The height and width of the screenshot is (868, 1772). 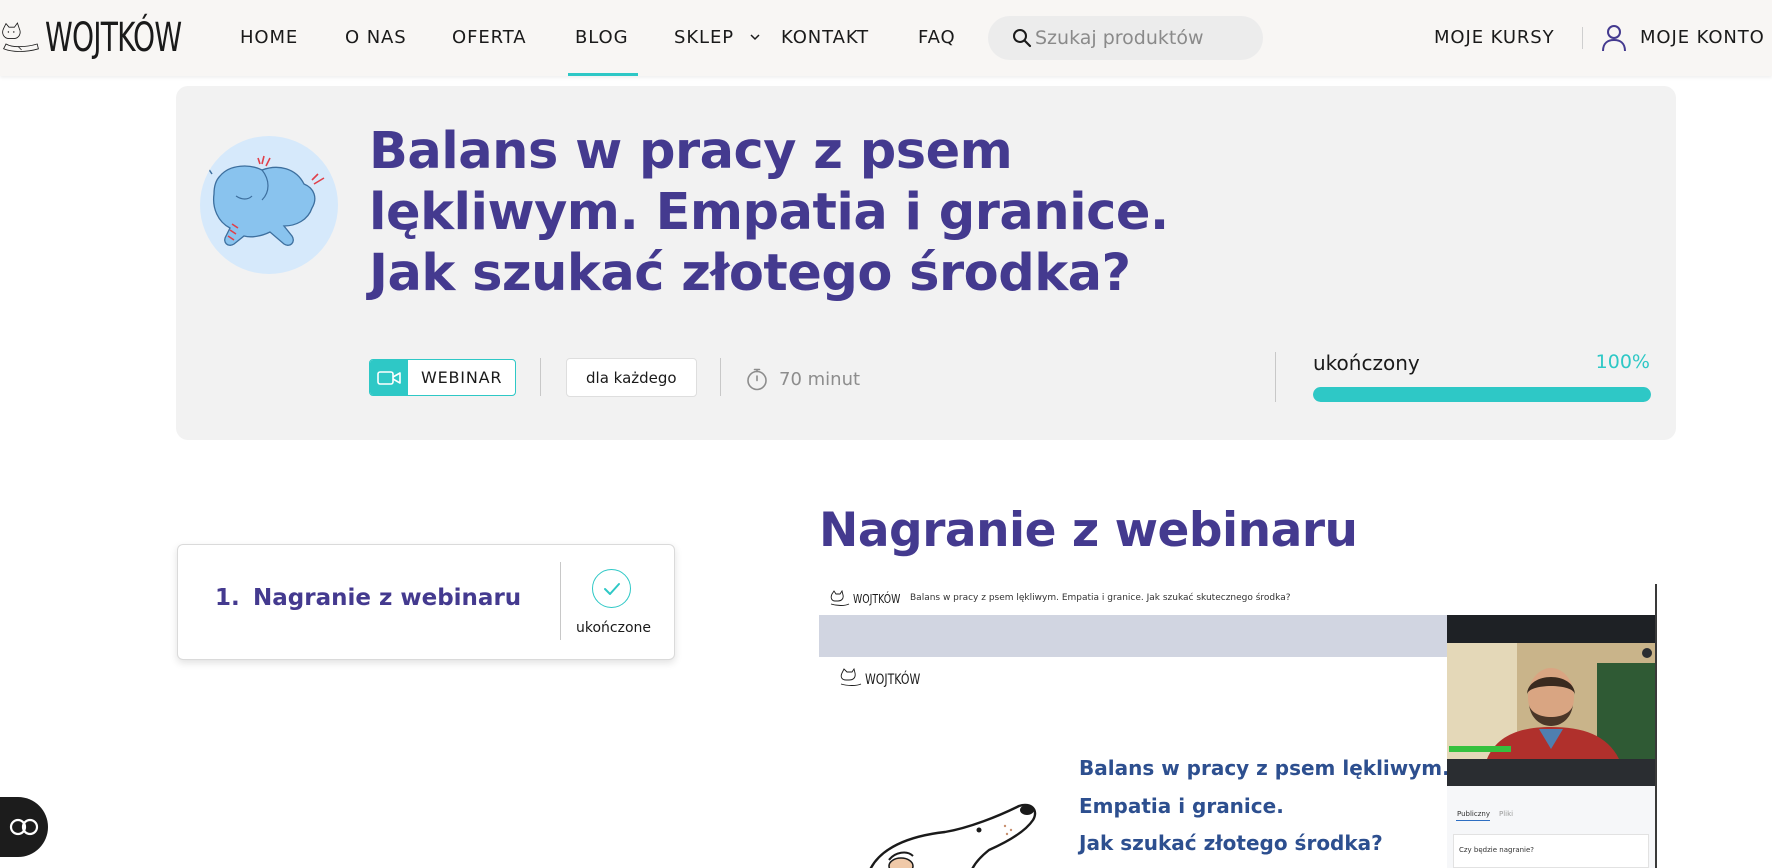 What do you see at coordinates (953, 835) in the screenshot?
I see `dog-sketch-illustration` at bounding box center [953, 835].